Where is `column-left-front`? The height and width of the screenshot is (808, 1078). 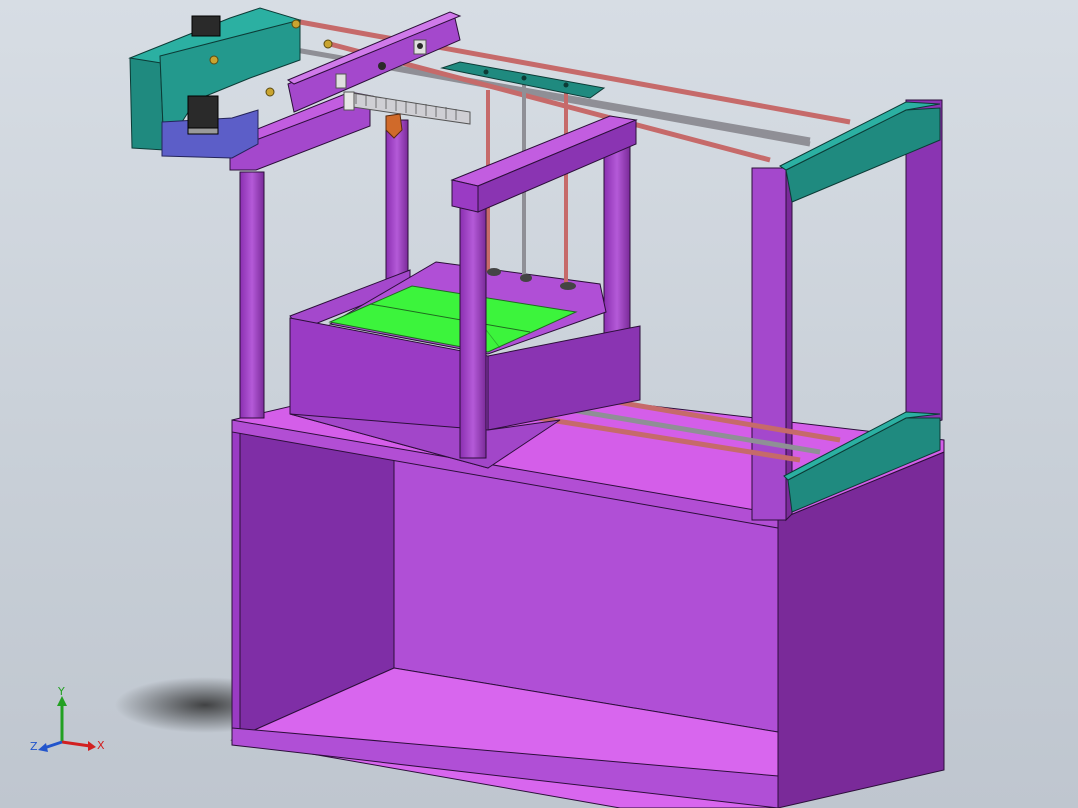 column-left-front is located at coordinates (252, 295).